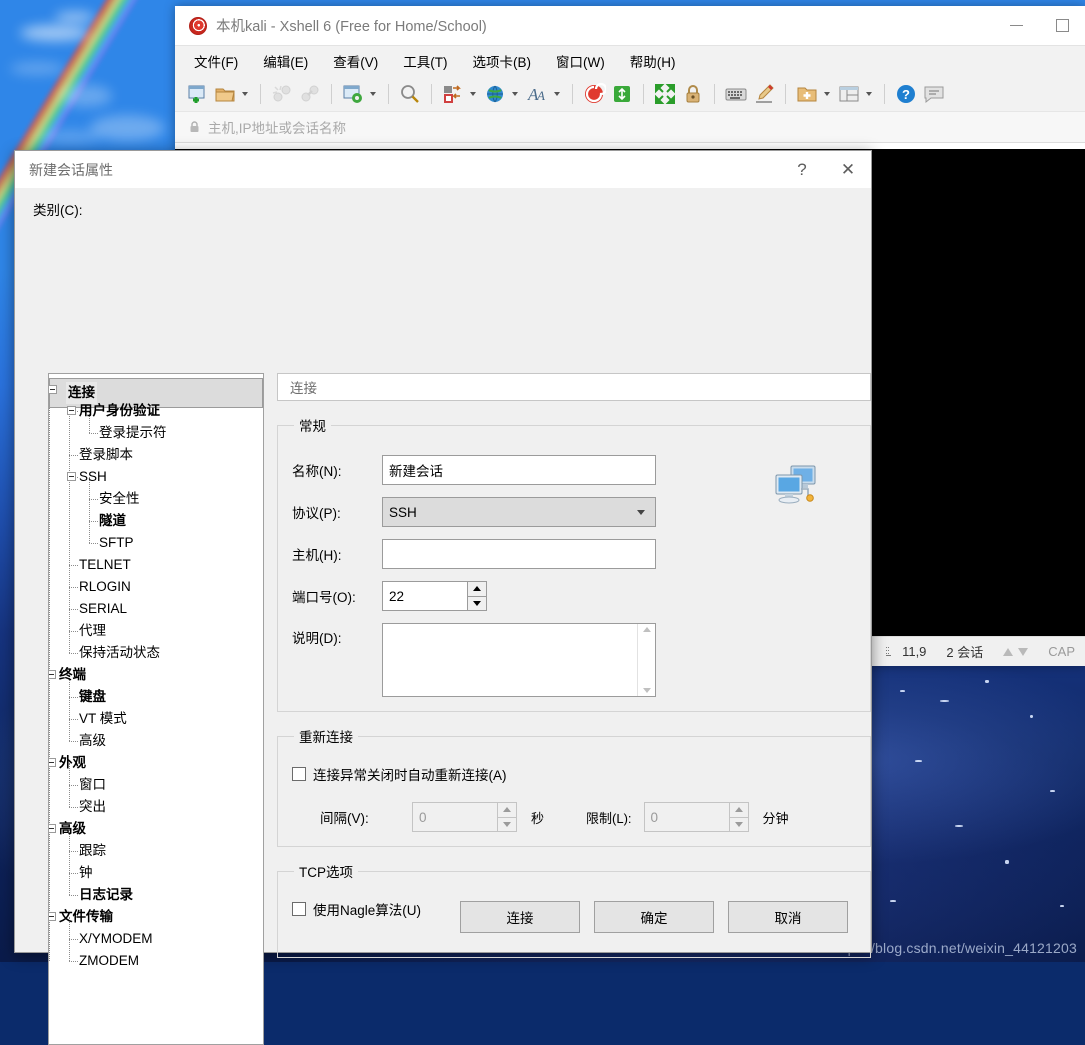 The image size is (1085, 1045). I want to click on session-properties-icon, so click(353, 94).